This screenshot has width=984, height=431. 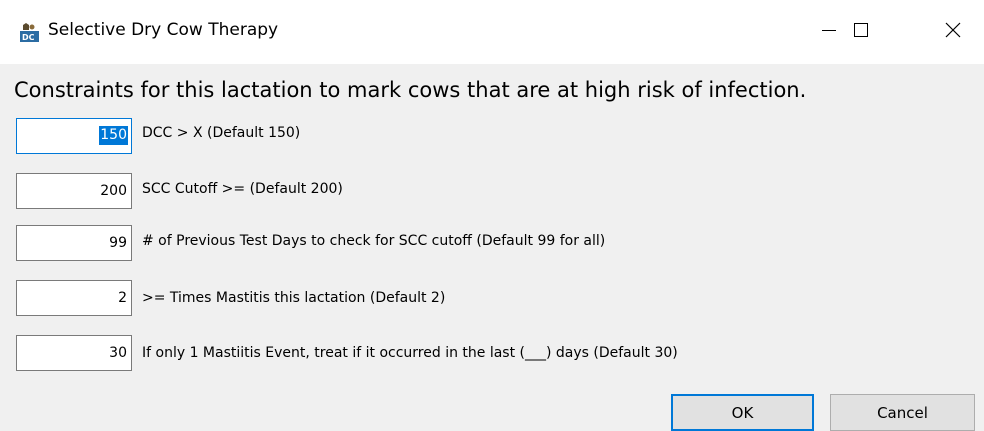 What do you see at coordinates (902, 412) in the screenshot?
I see `cancel-button: Cancel` at bounding box center [902, 412].